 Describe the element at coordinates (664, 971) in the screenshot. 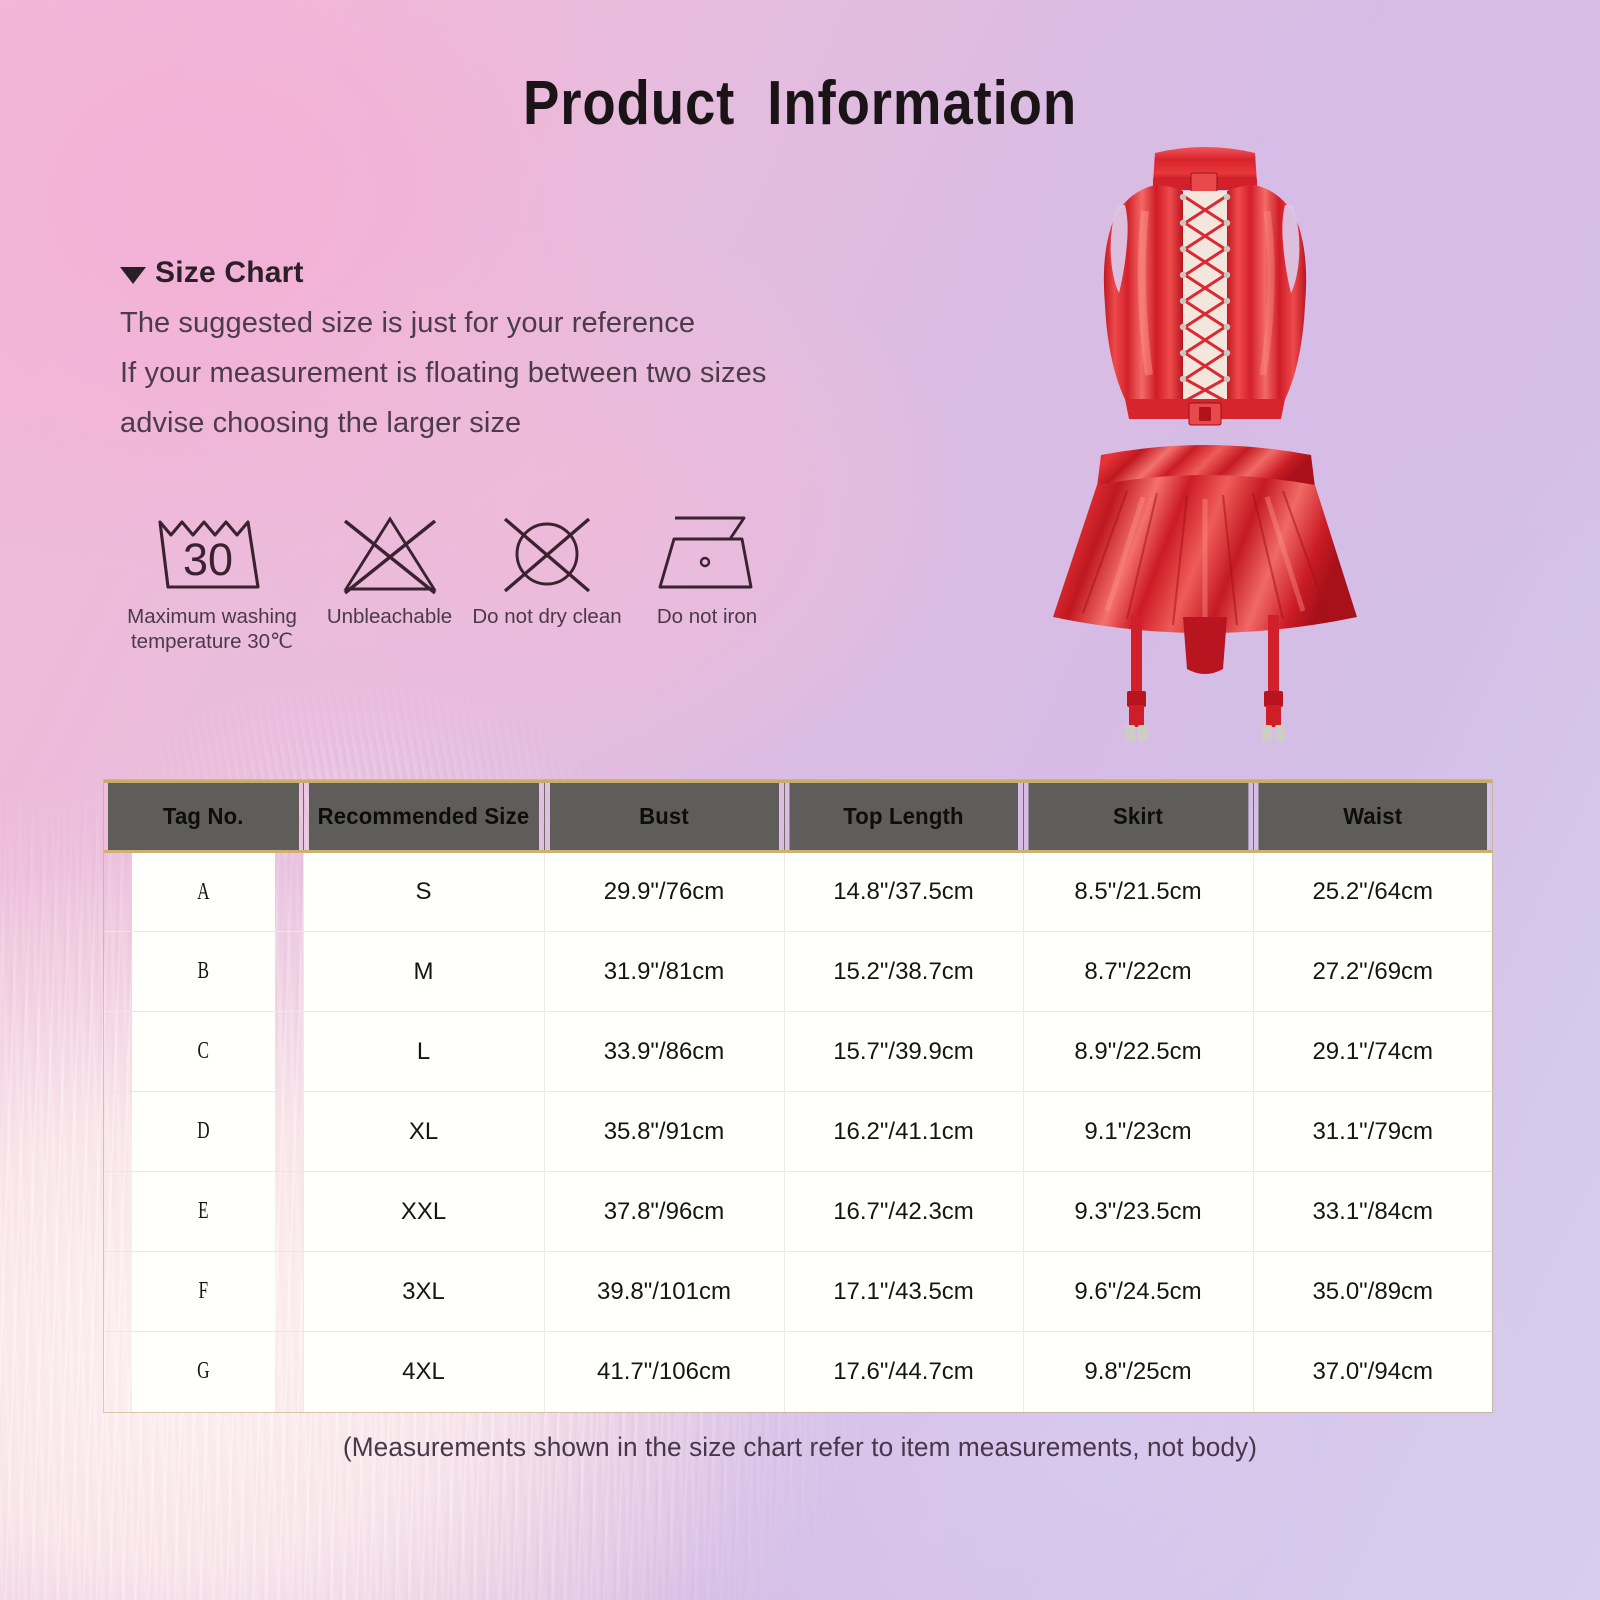

I see `cell-bust: 31.9"/81cm` at that location.